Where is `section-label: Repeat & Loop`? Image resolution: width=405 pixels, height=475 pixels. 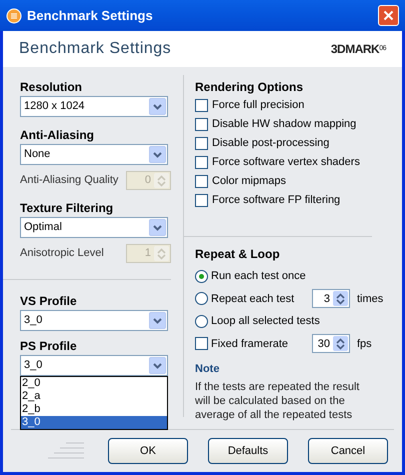
section-label: Repeat & Loop is located at coordinates (238, 254).